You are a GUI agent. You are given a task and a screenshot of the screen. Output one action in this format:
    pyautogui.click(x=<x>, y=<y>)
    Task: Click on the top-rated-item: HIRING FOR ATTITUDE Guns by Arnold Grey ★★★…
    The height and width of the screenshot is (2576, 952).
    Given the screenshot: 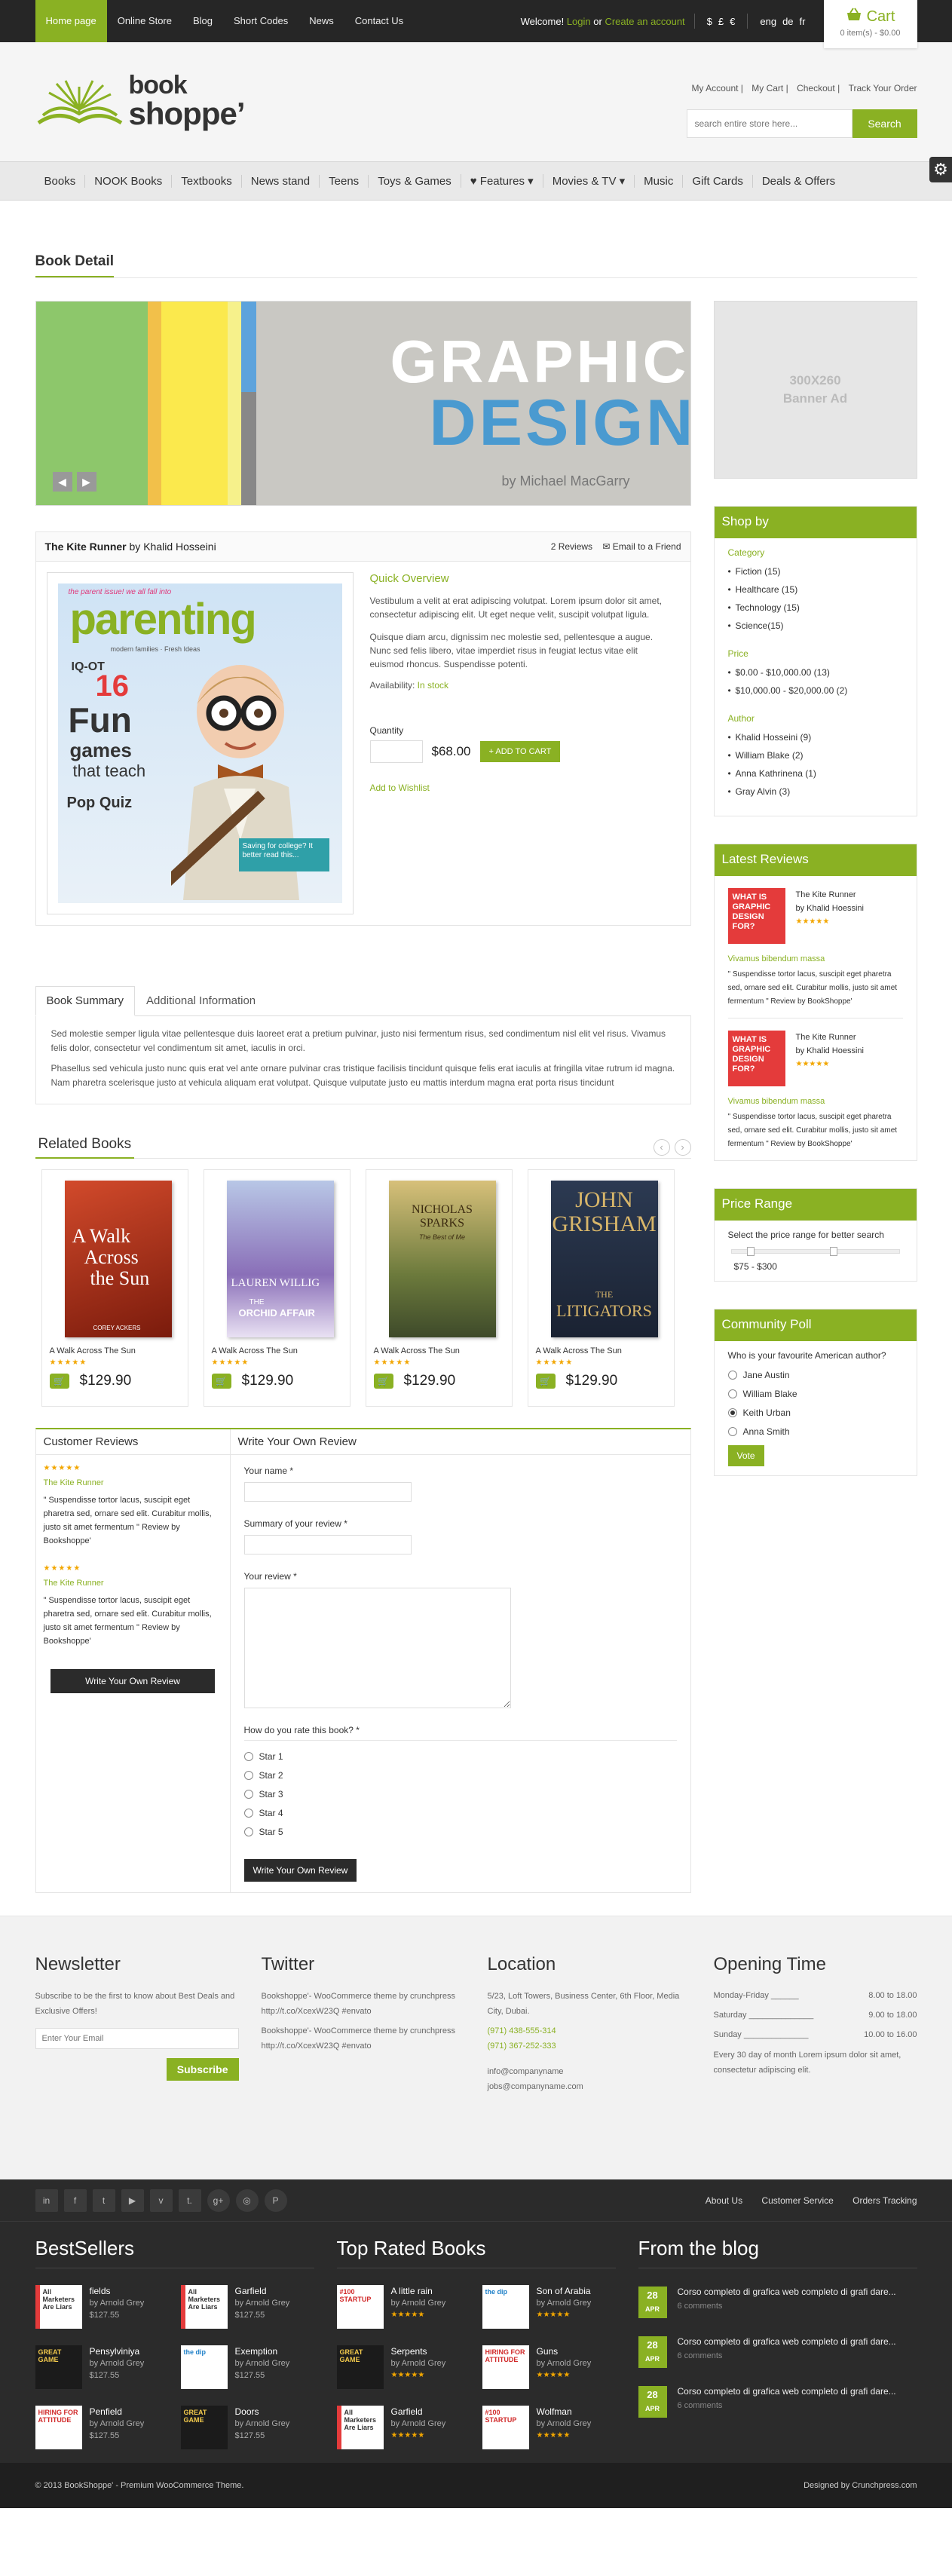 What is the action you would take?
    pyautogui.click(x=549, y=2367)
    